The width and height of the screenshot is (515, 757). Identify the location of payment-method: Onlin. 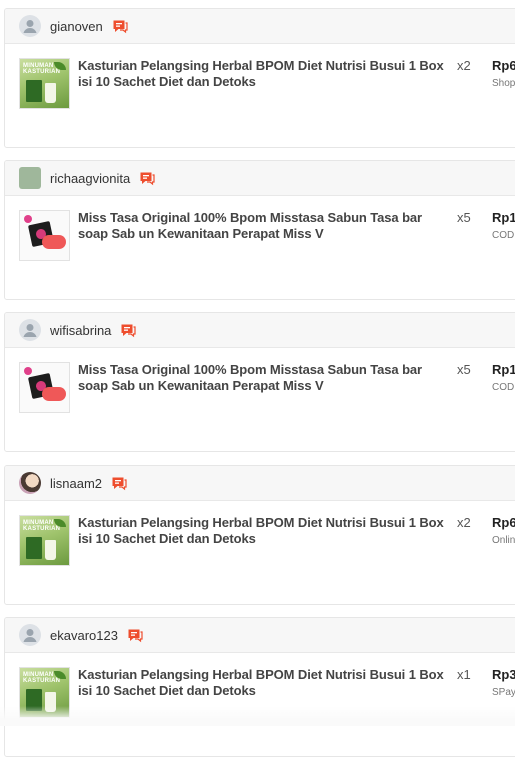
(503, 540).